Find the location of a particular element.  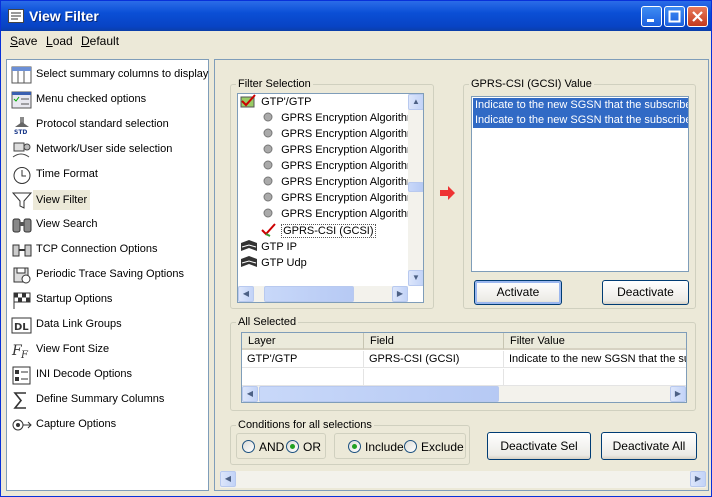

svg-text: DL is located at coordinates (21, 327).